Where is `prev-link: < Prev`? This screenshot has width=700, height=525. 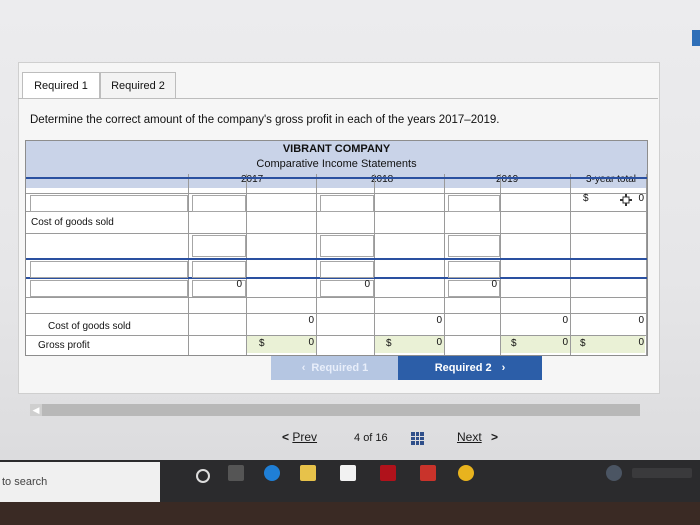 prev-link: < Prev is located at coordinates (299, 437).